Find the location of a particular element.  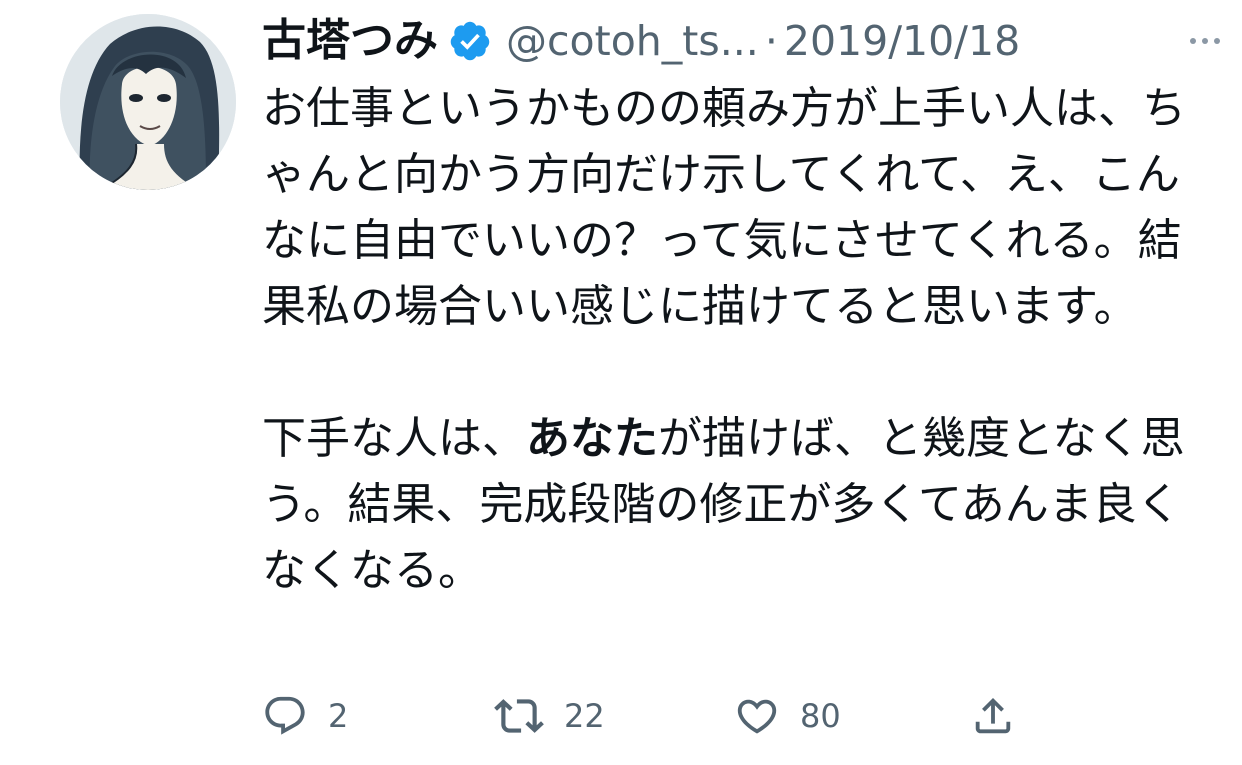

share-icon is located at coordinates (993, 715).